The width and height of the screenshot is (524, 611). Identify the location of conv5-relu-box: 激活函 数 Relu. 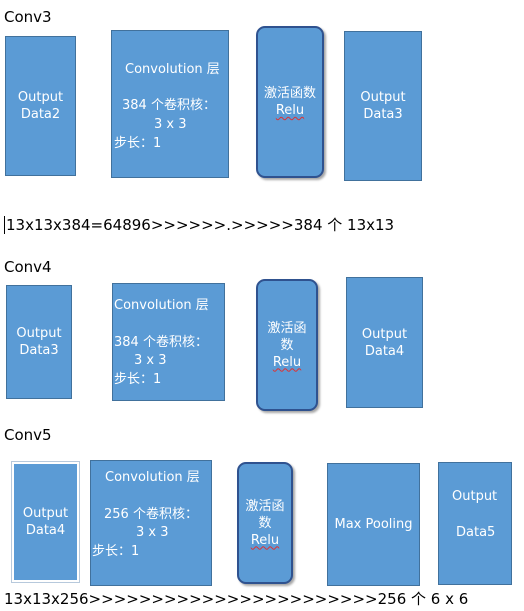
(265, 523).